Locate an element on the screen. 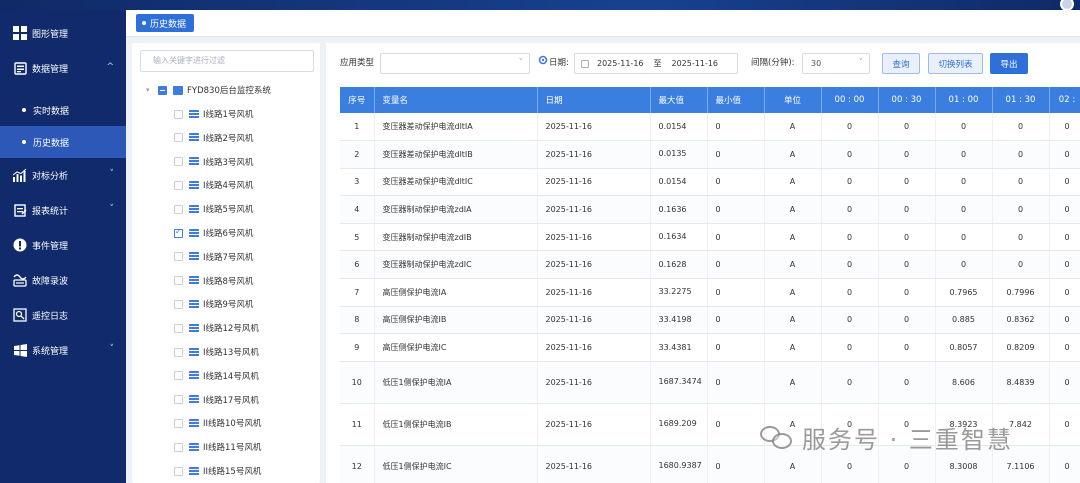  table-cell: 33.4381 is located at coordinates (679, 347).